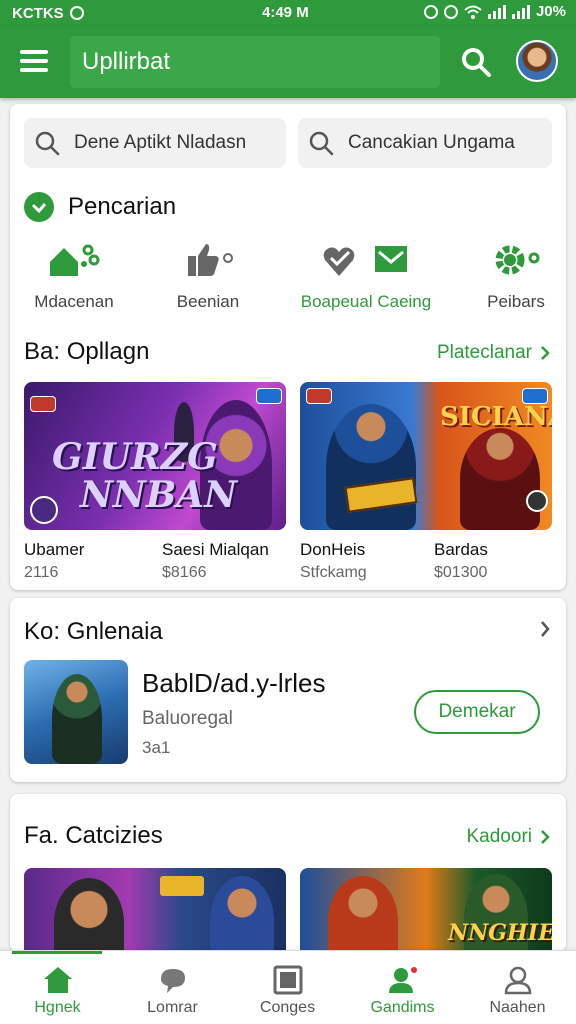 The width and height of the screenshot is (576, 1024). I want to click on nav-item-games: Gandims, so click(402, 987).